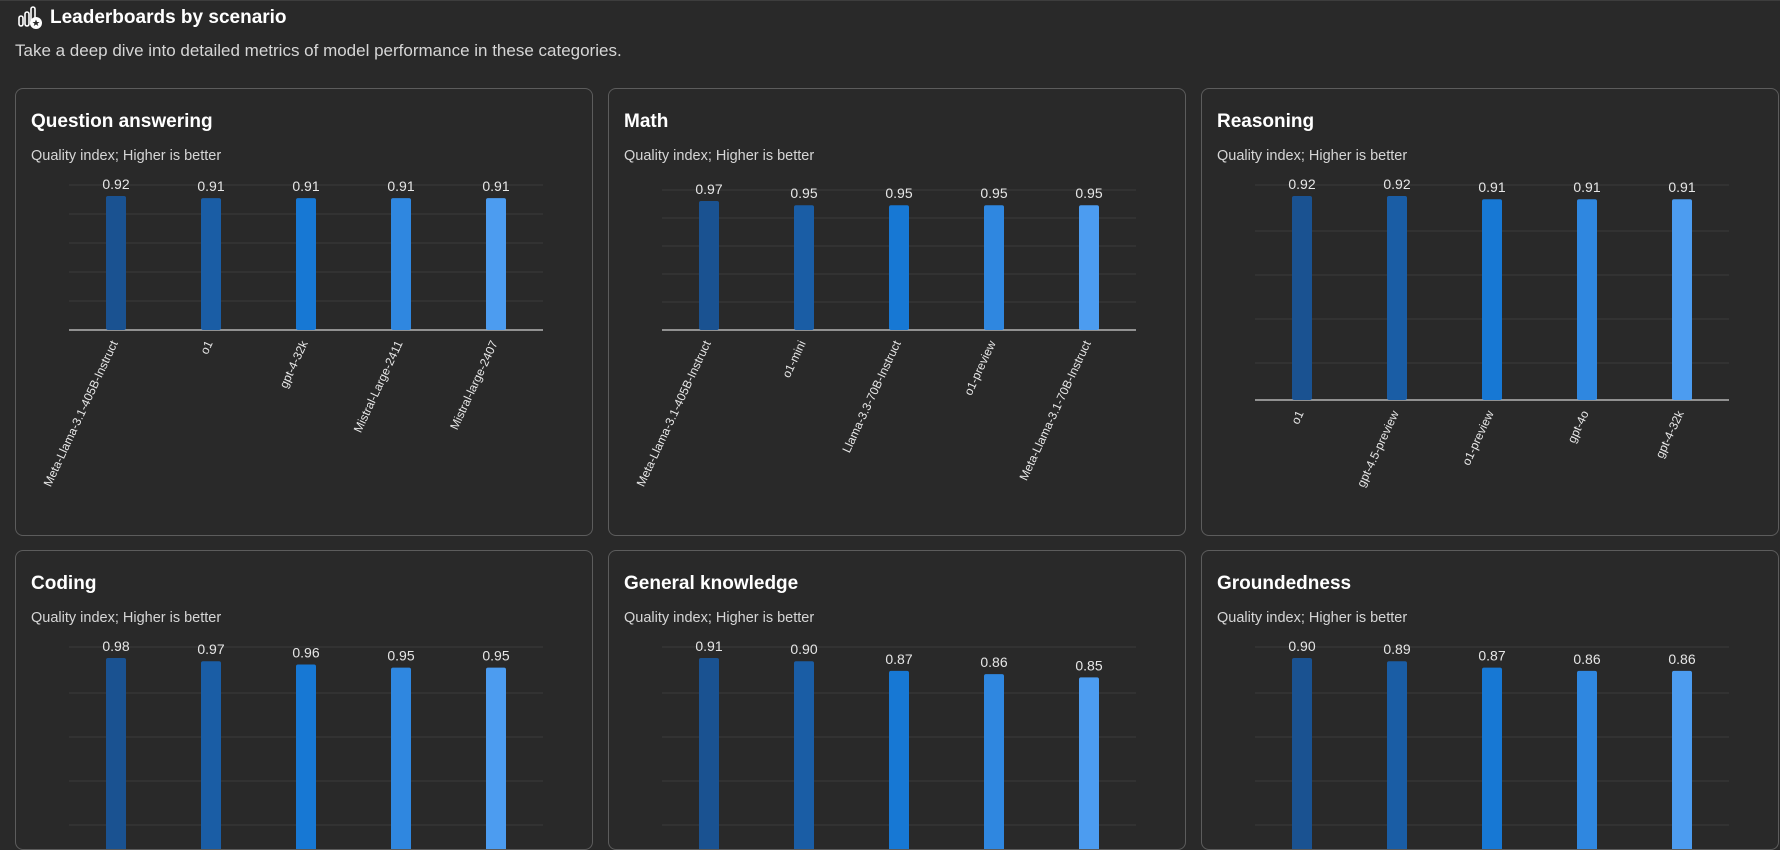 The width and height of the screenshot is (1780, 850). I want to click on data-label: 0.89, so click(1396, 649).